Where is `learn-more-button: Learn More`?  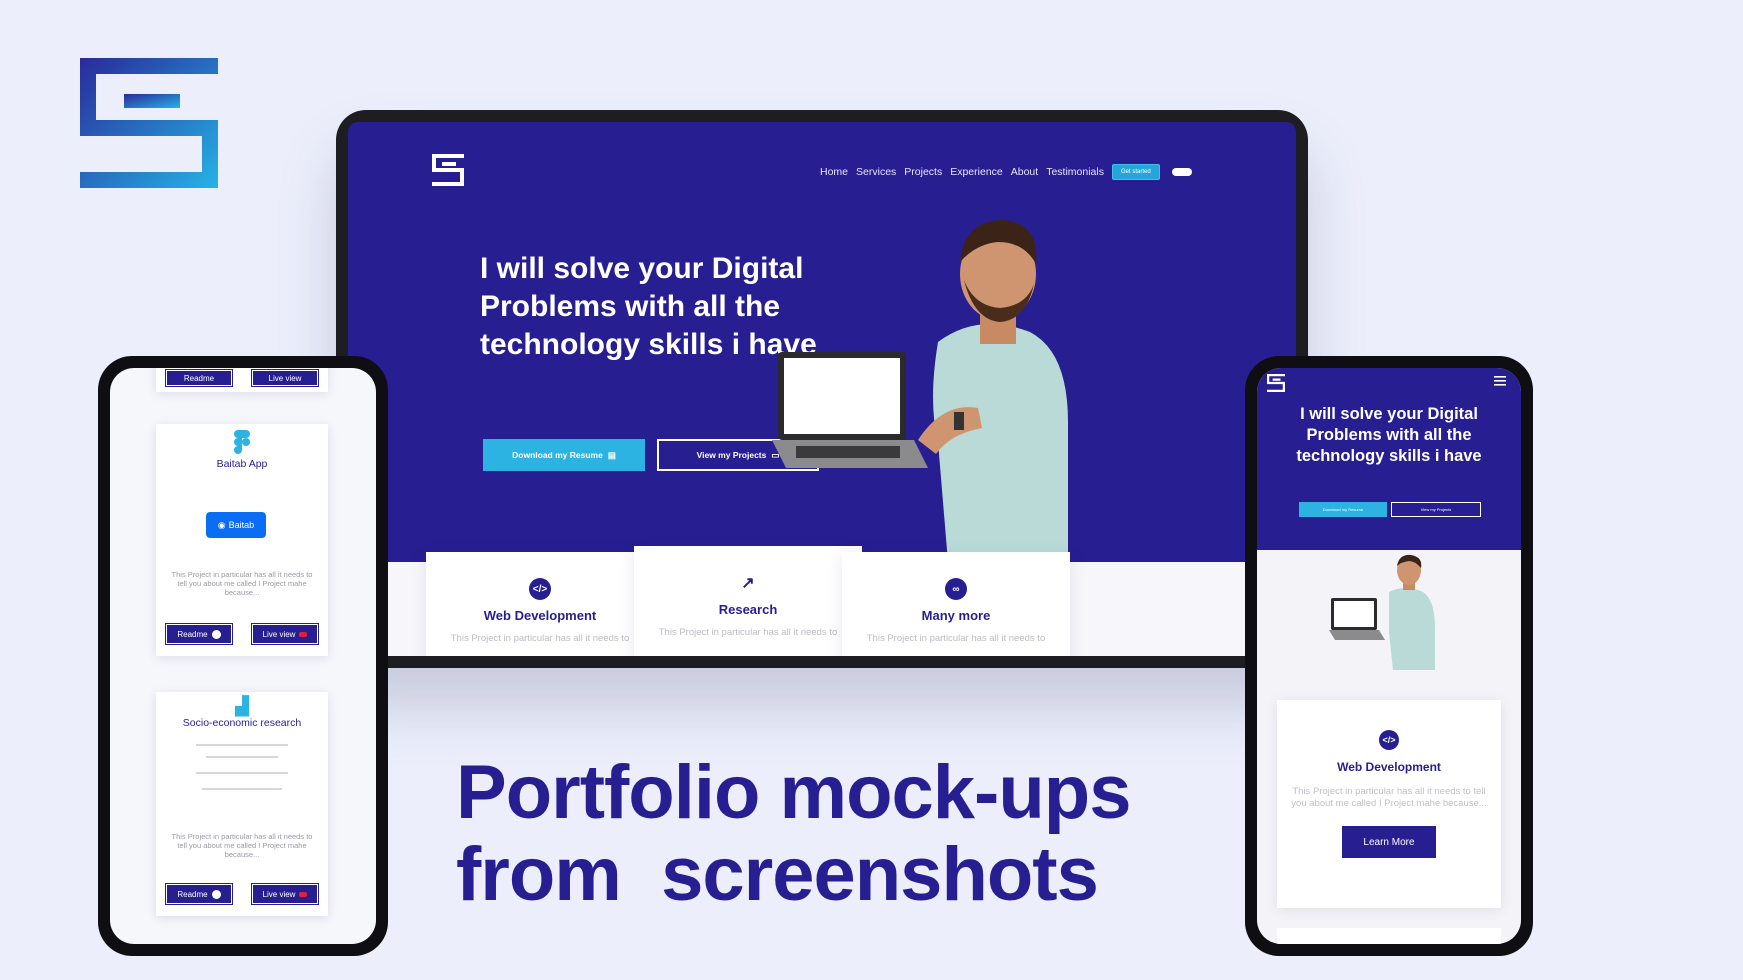 learn-more-button: Learn More is located at coordinates (1389, 842).